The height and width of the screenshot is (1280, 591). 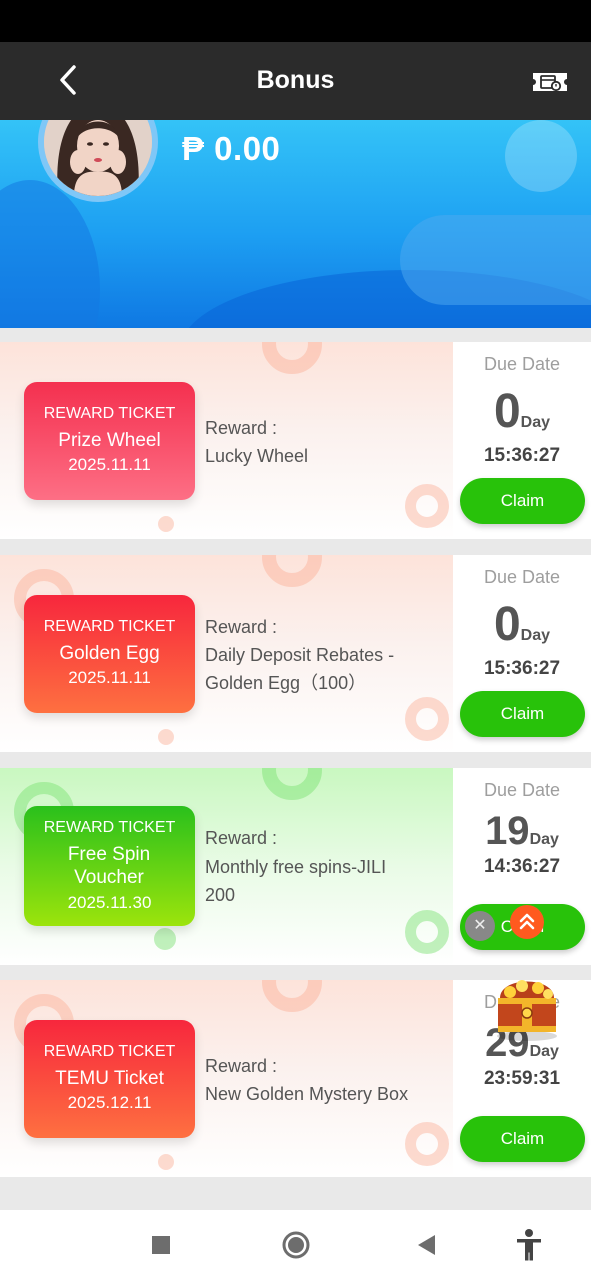 What do you see at coordinates (507, 831) in the screenshot?
I see `due-days-count: 19` at bounding box center [507, 831].